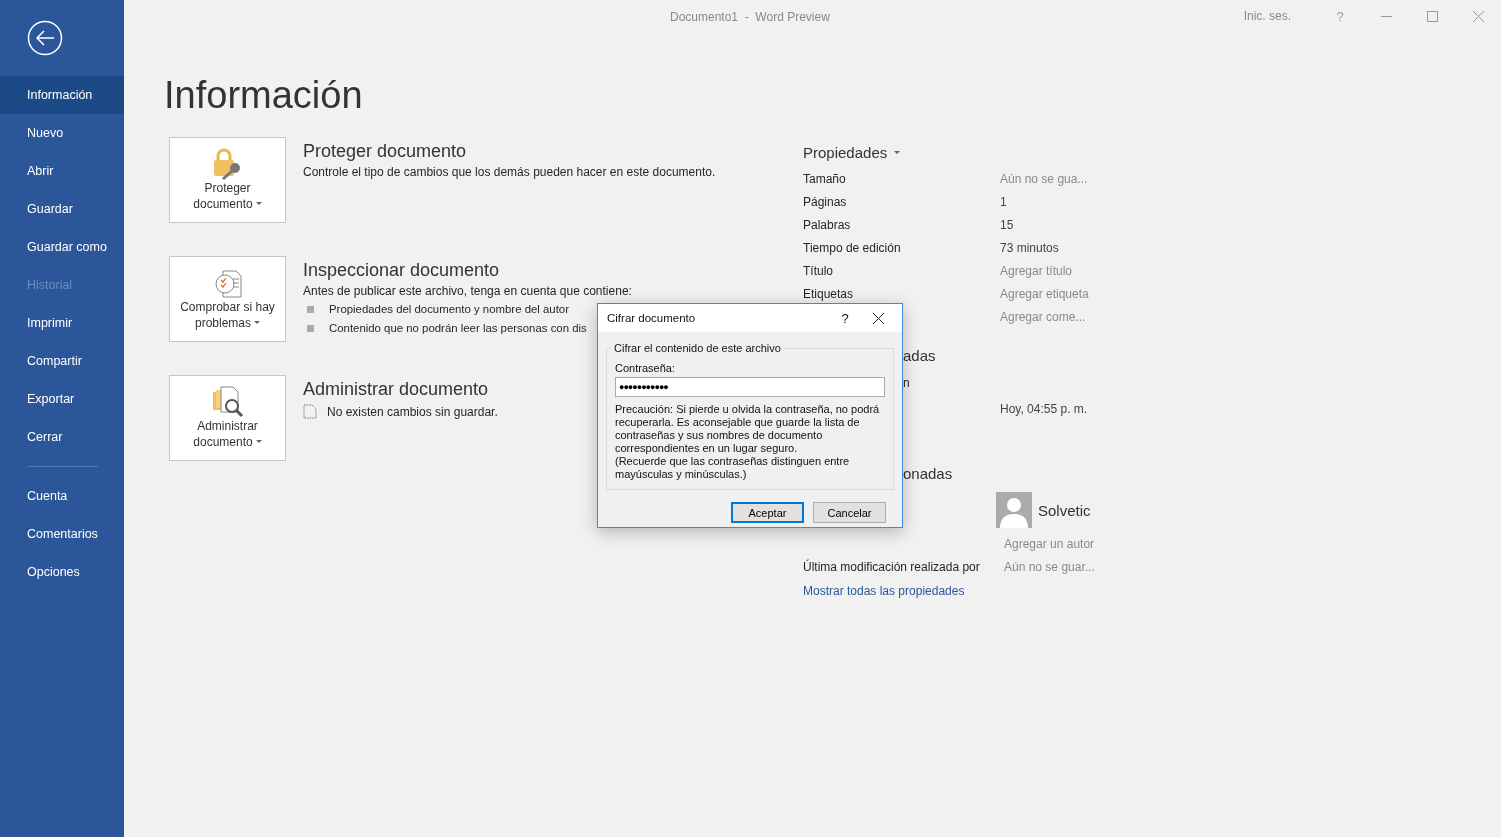 Image resolution: width=1501 pixels, height=837 pixels. What do you see at coordinates (62, 171) in the screenshot?
I see `nav-item: Abrir` at bounding box center [62, 171].